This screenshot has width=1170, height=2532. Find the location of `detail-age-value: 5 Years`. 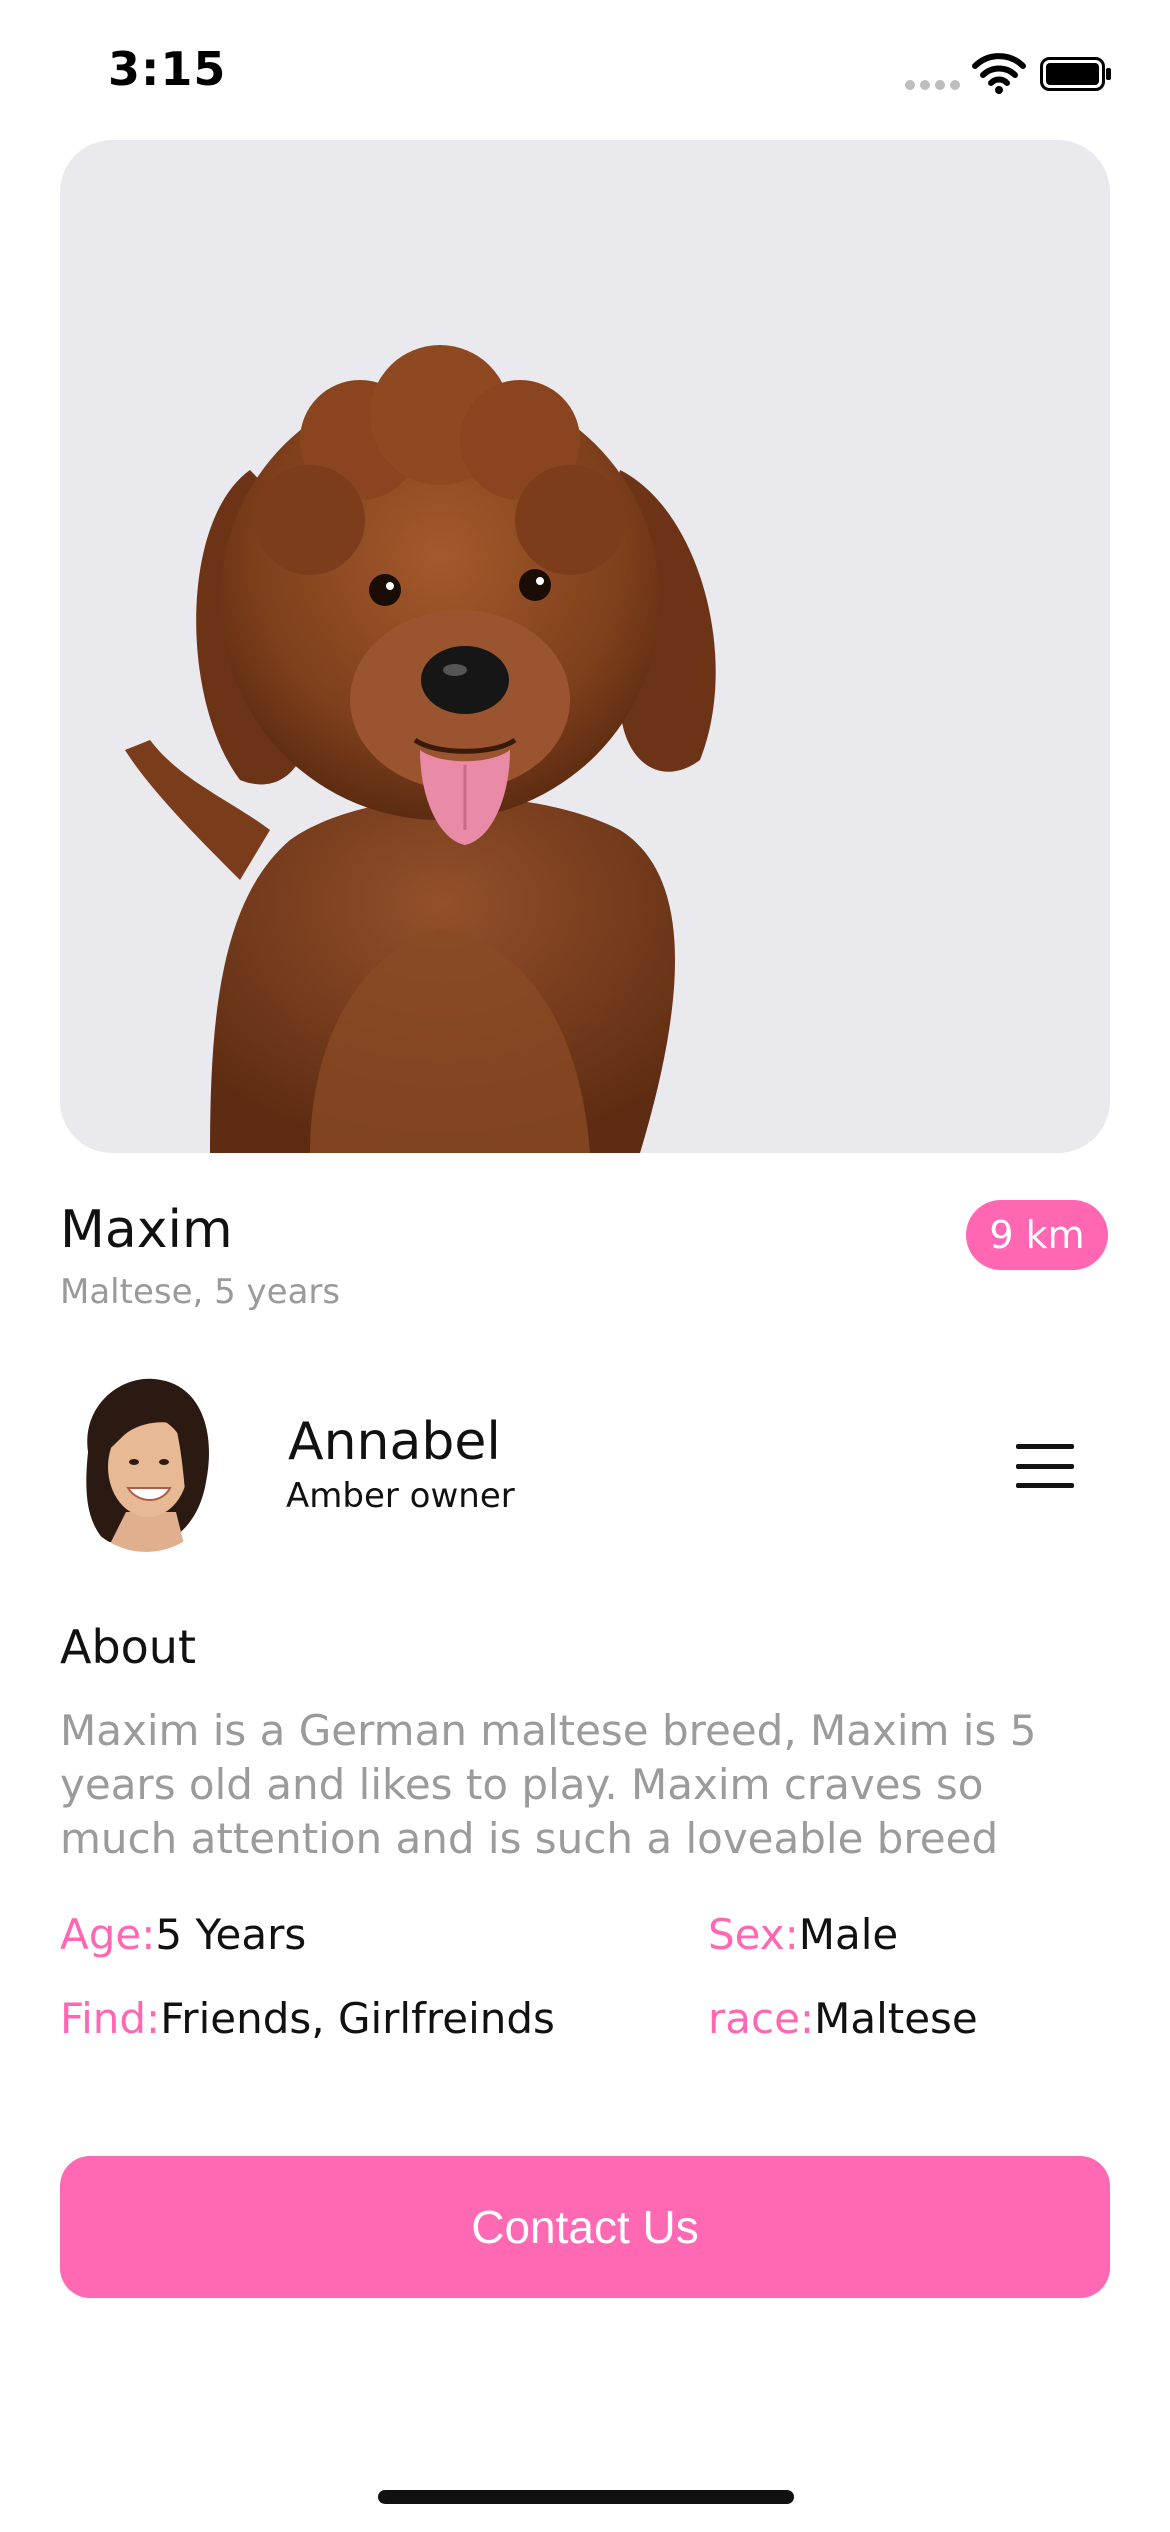

detail-age-value: 5 Years is located at coordinates (231, 1934).